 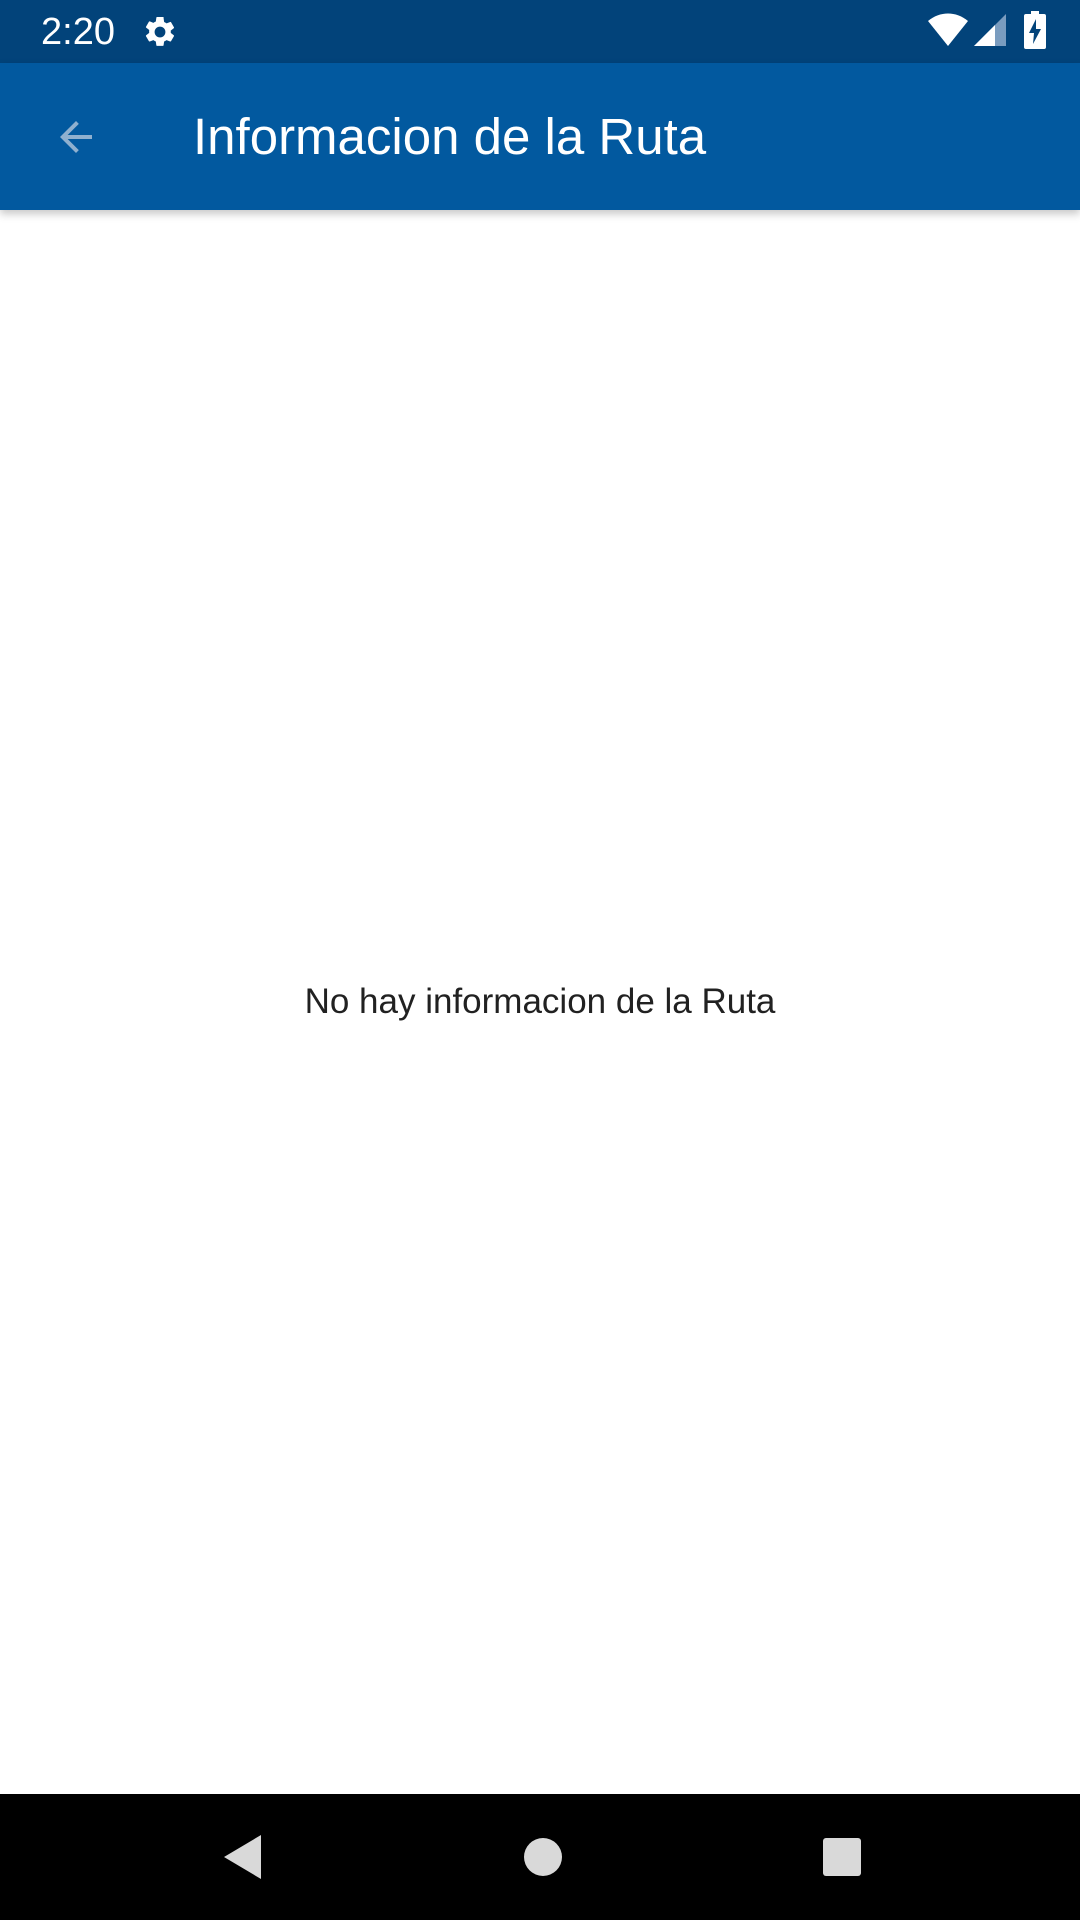 What do you see at coordinates (450, 136) in the screenshot?
I see `page-title: Informacion de la Ruta` at bounding box center [450, 136].